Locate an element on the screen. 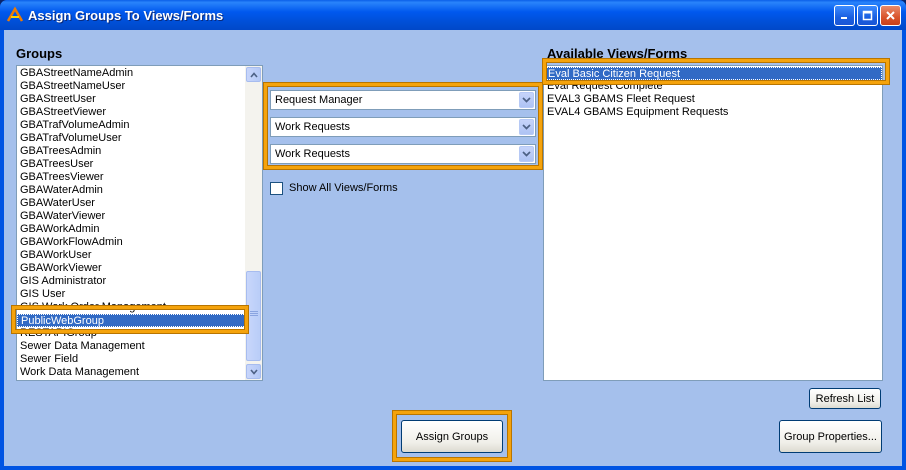 The height and width of the screenshot is (470, 906). list-item: Eval Request Complete is located at coordinates (713, 86).